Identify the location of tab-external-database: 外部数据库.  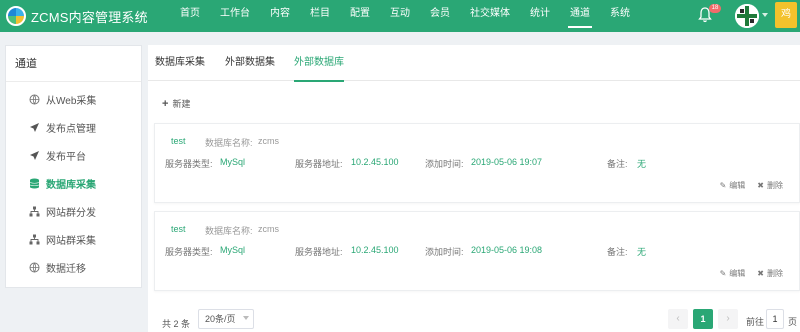
(319, 63).